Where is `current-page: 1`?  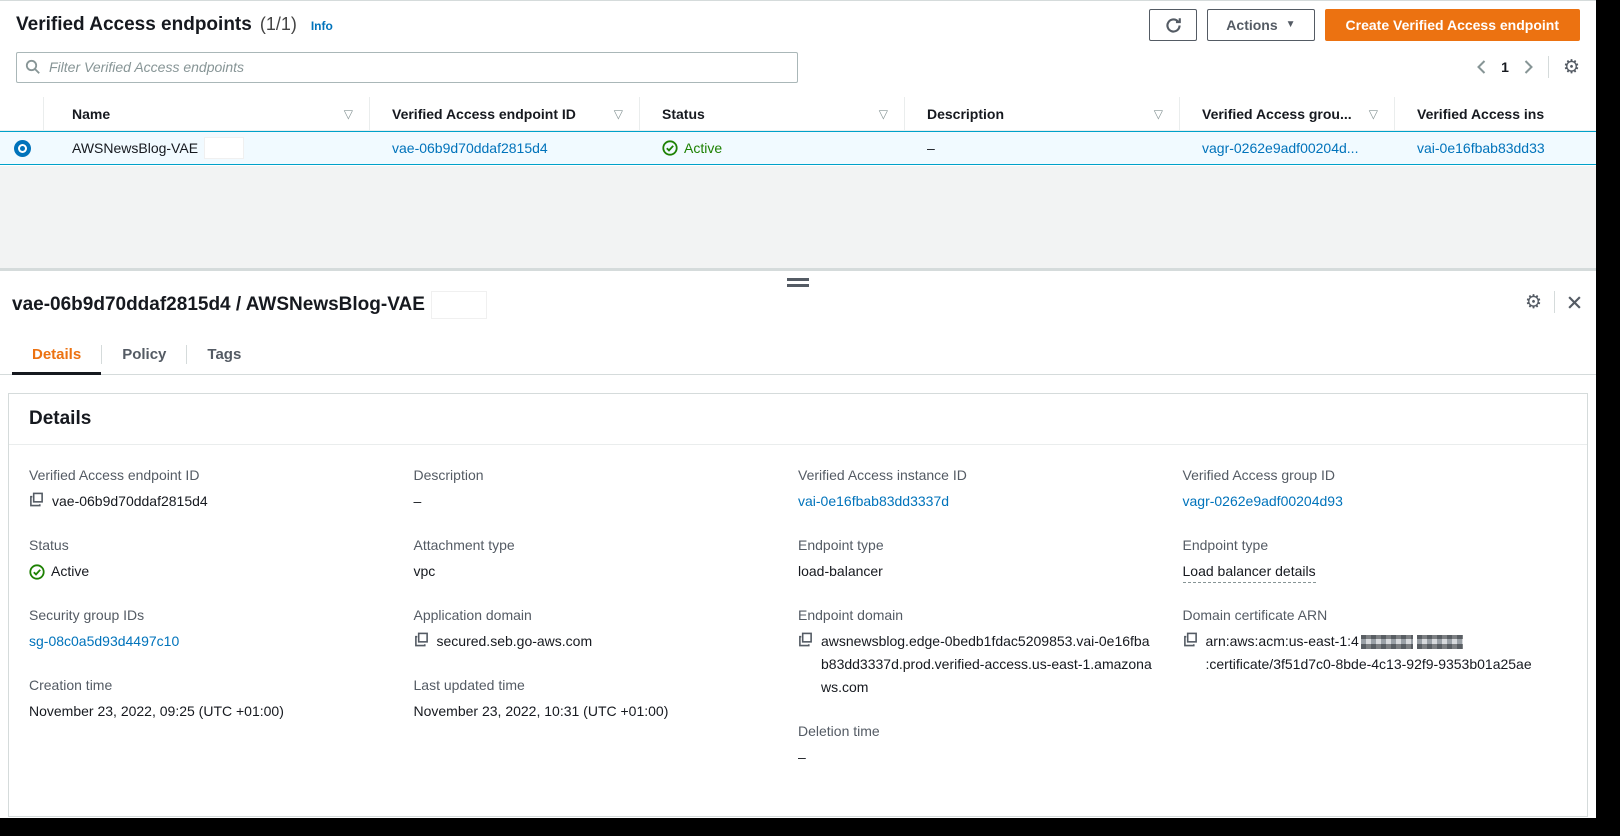 current-page: 1 is located at coordinates (1505, 67).